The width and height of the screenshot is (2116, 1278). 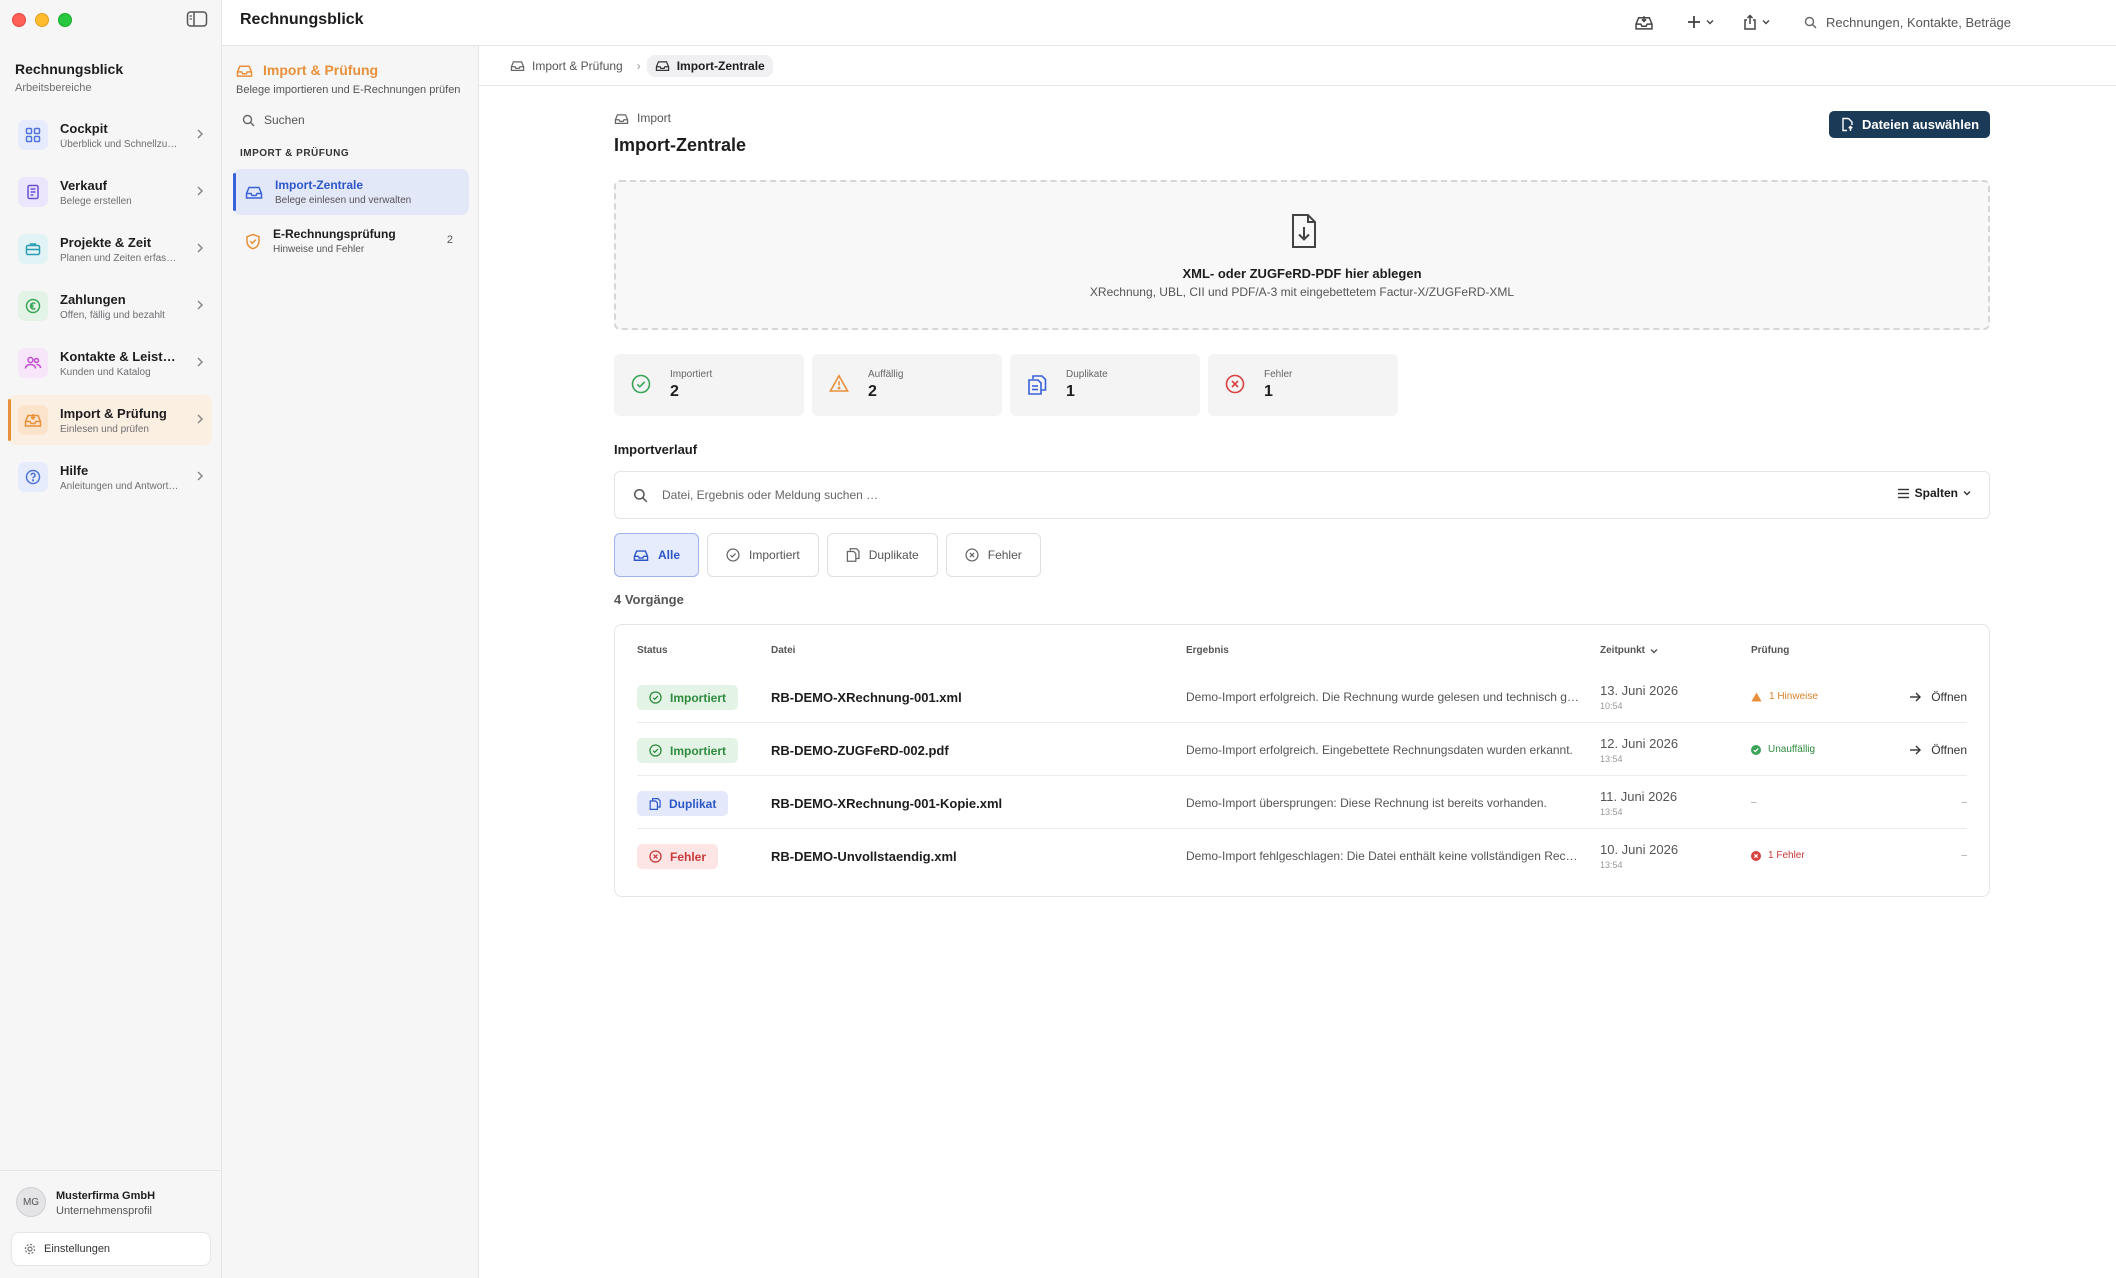 What do you see at coordinates (1916, 750) in the screenshot?
I see `arrow-right-icon` at bounding box center [1916, 750].